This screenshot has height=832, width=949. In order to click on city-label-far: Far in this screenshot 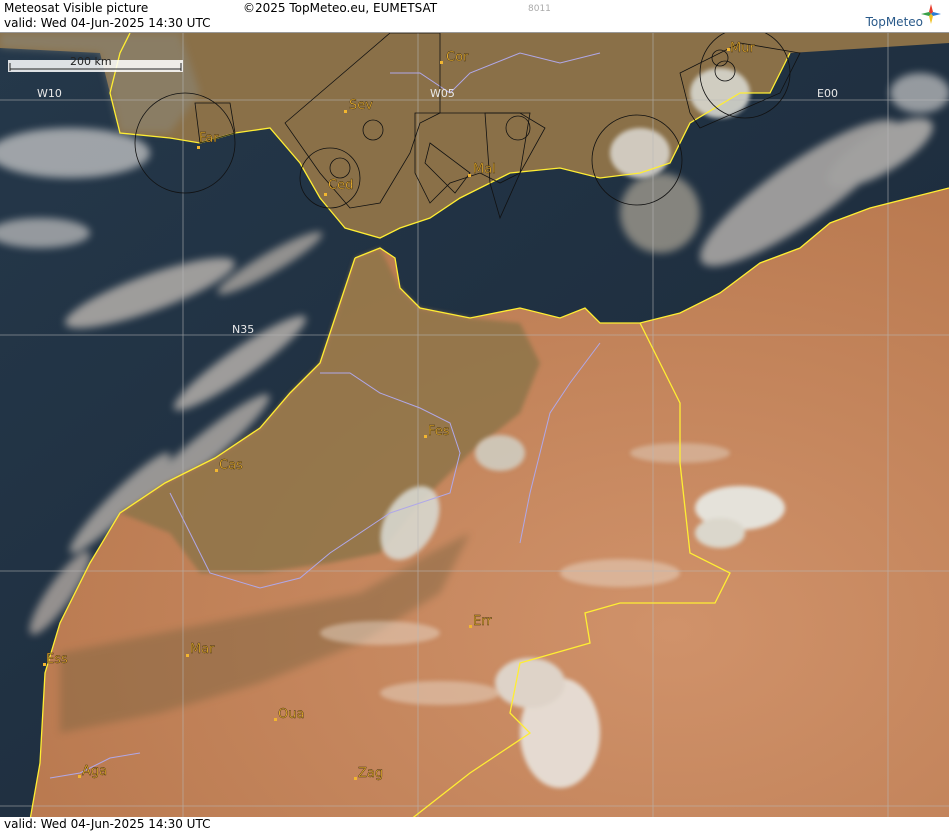, I will do `click(209, 138)`.